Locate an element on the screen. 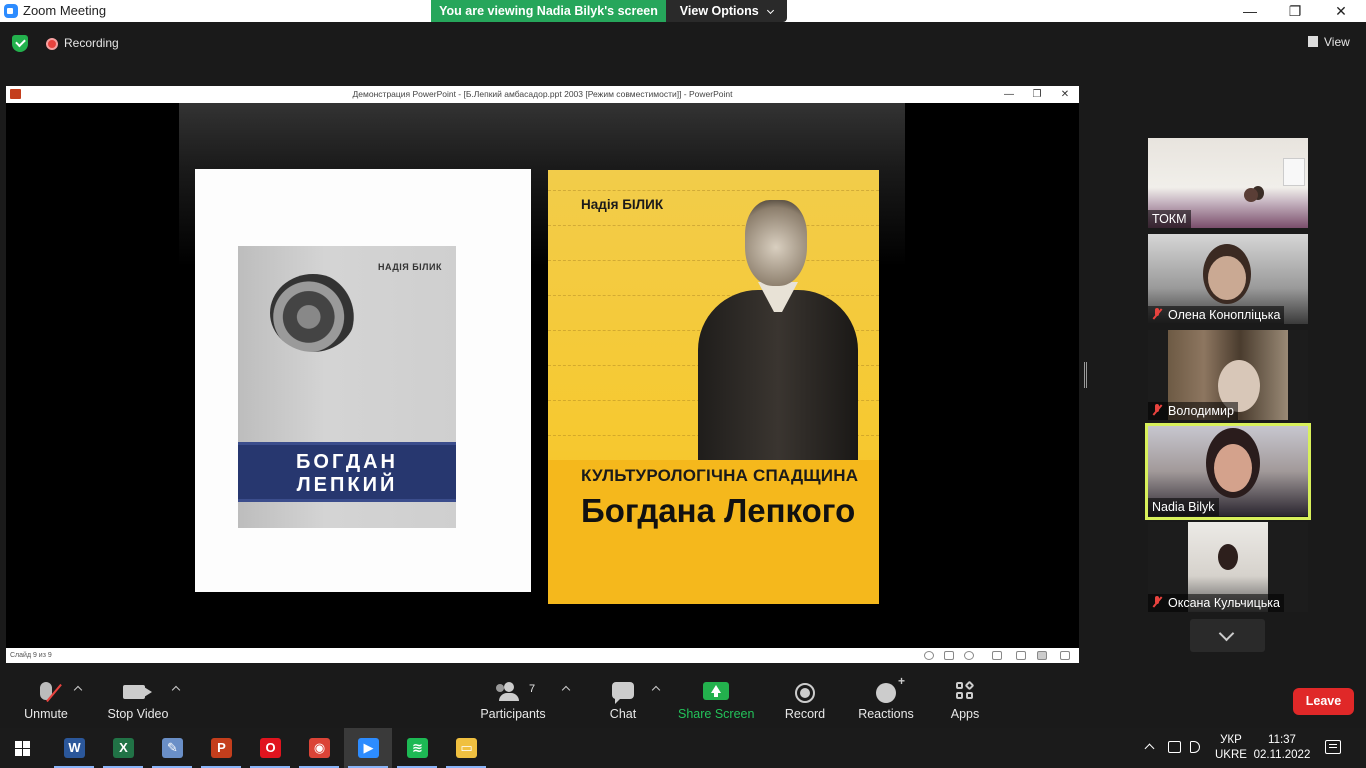 The image size is (1366, 768). panel-resize-handle is located at coordinates (1085, 375).